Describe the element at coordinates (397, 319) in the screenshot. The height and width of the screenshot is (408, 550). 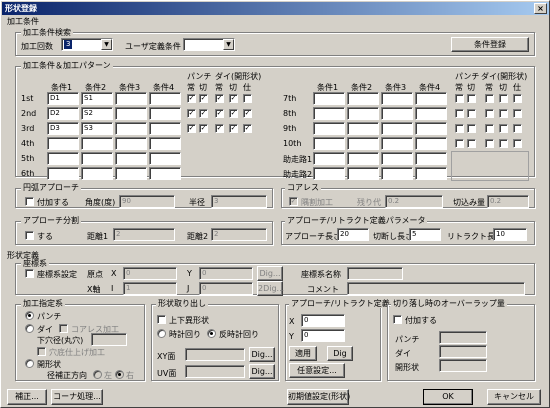
I see `overlap-add-checkbox` at that location.